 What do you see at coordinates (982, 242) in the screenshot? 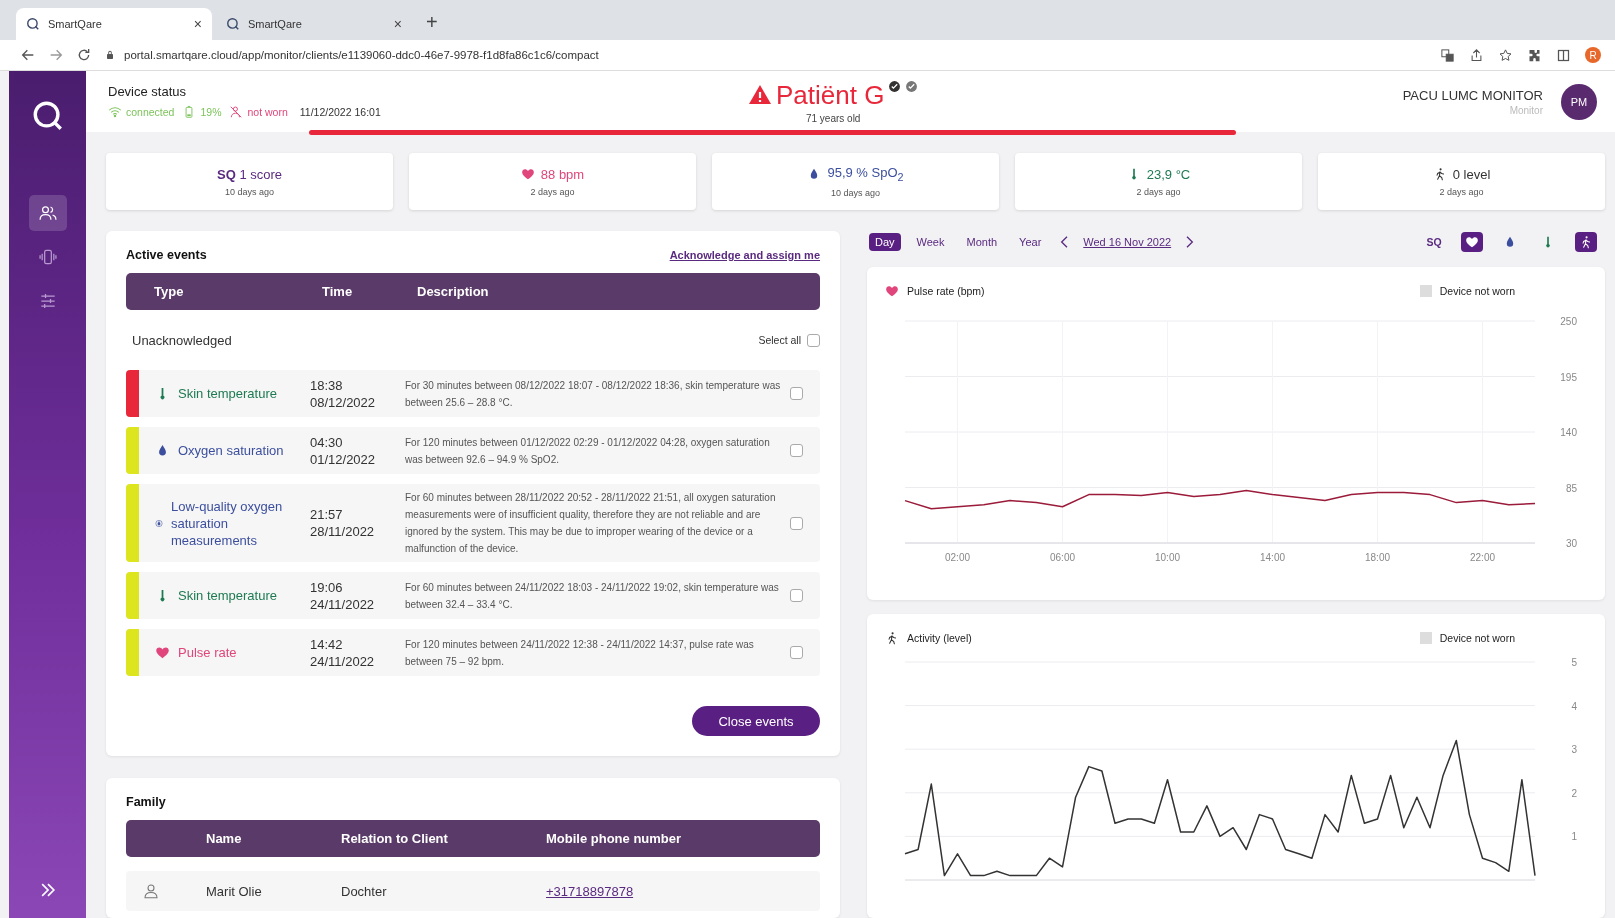
I see `period-tab: Month` at bounding box center [982, 242].